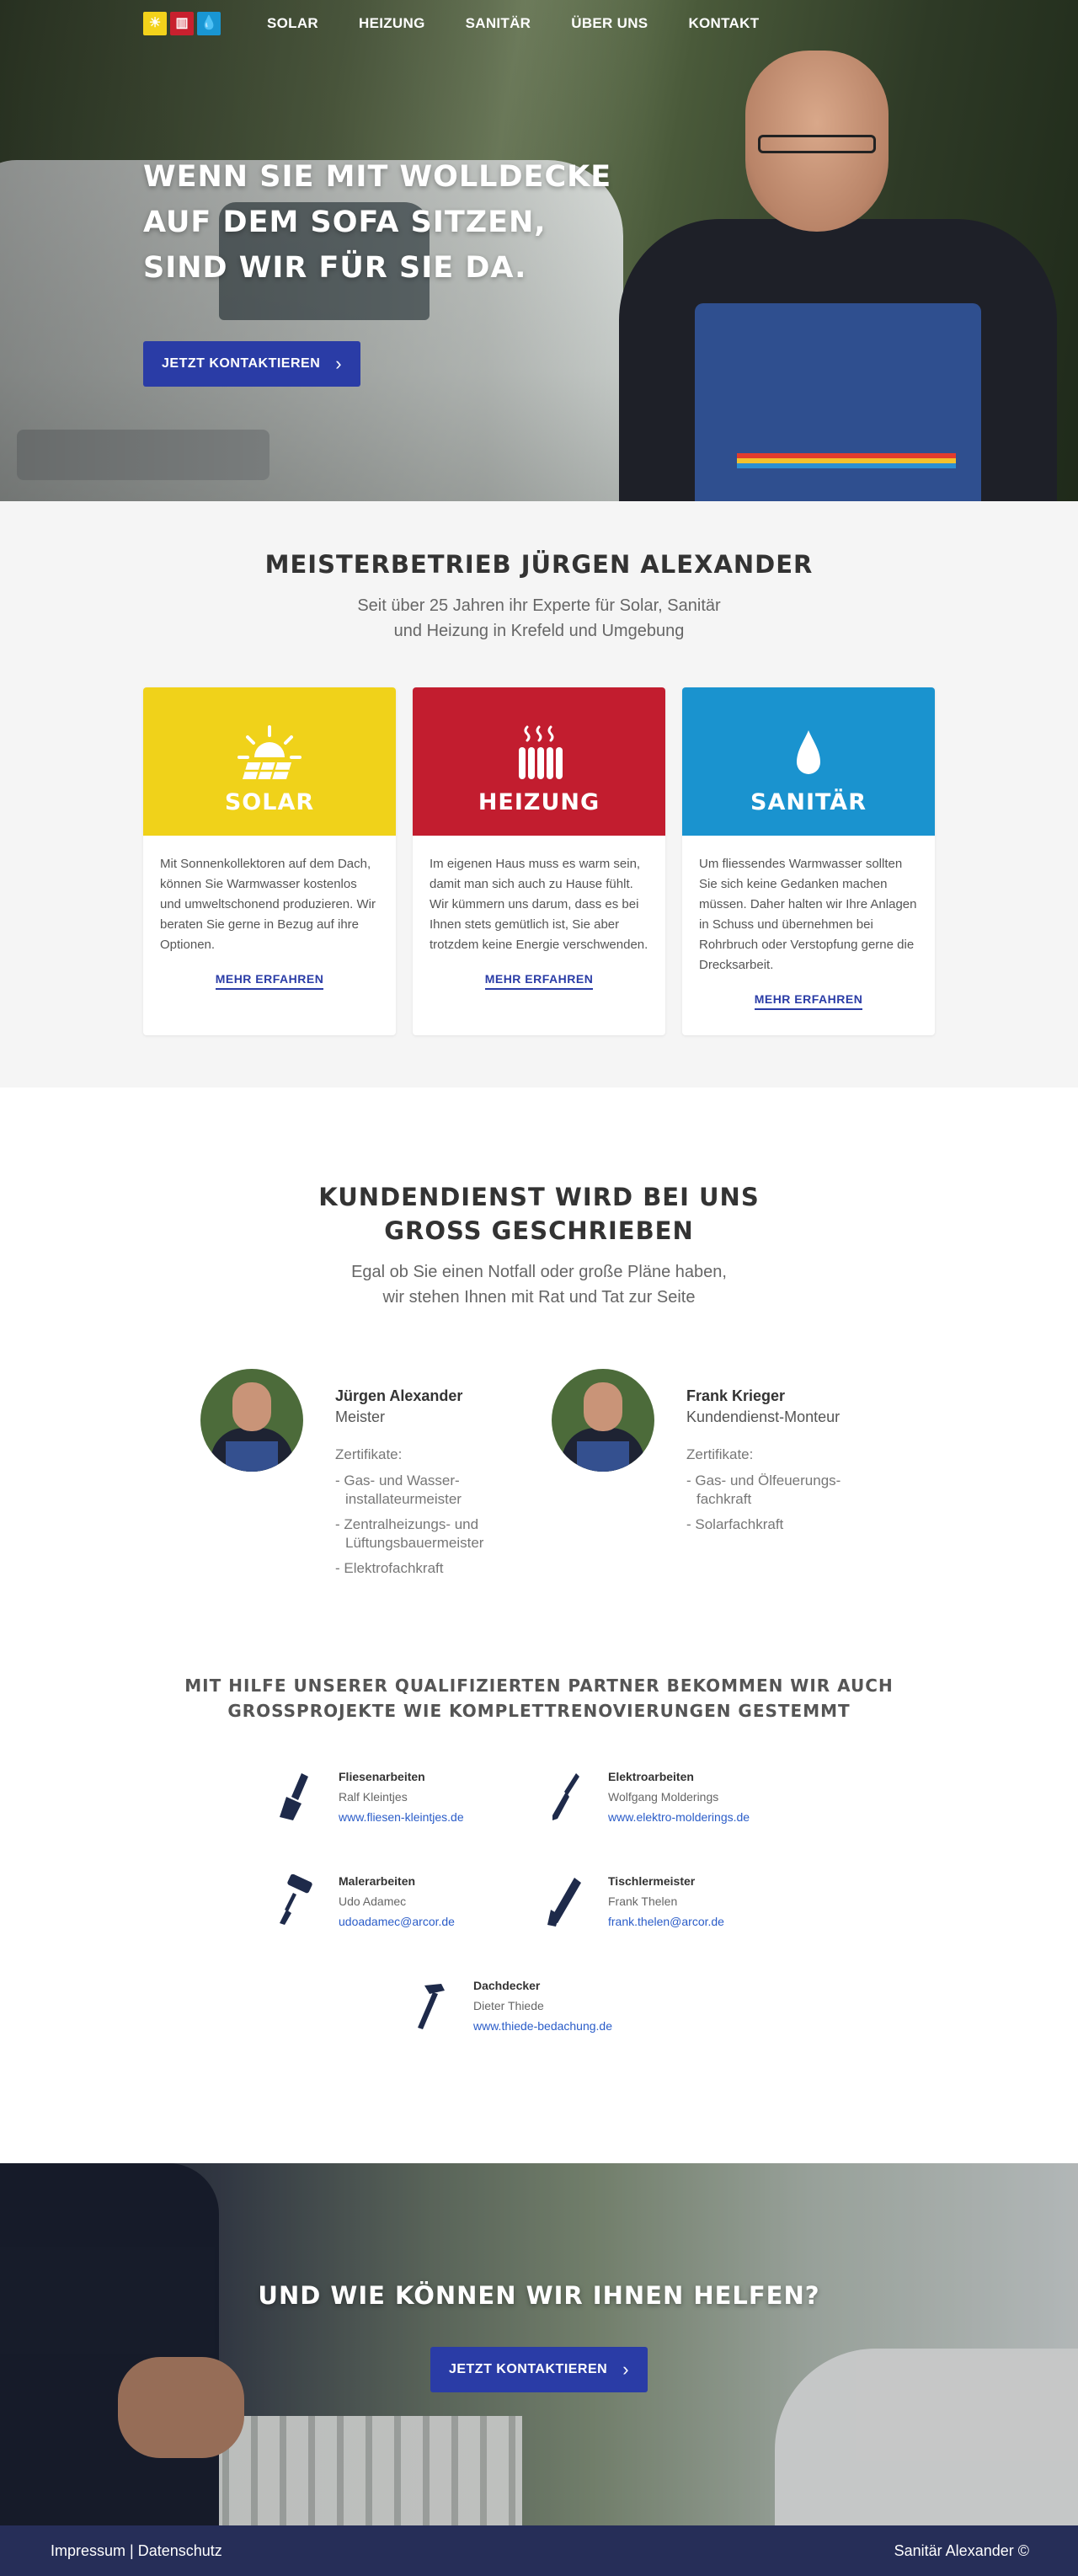 Image resolution: width=1078 pixels, height=2576 pixels. Describe the element at coordinates (838, 276) in the screenshot. I see `hero-person-image` at that location.